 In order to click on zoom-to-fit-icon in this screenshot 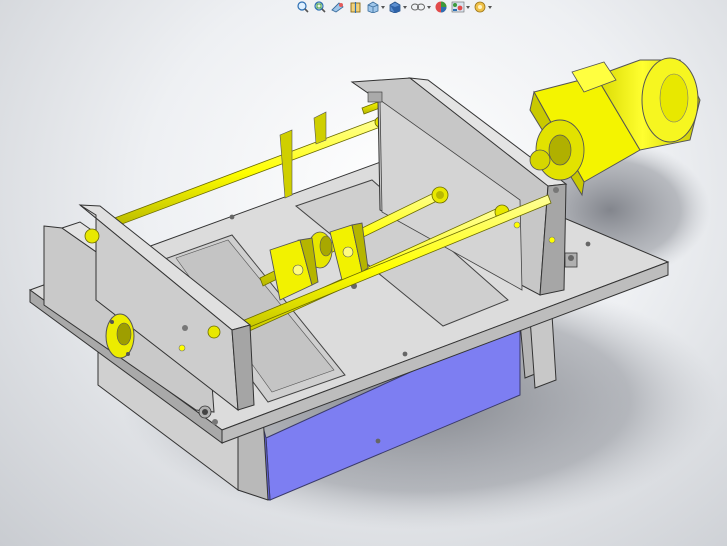, I will do `click(303, 7)`.